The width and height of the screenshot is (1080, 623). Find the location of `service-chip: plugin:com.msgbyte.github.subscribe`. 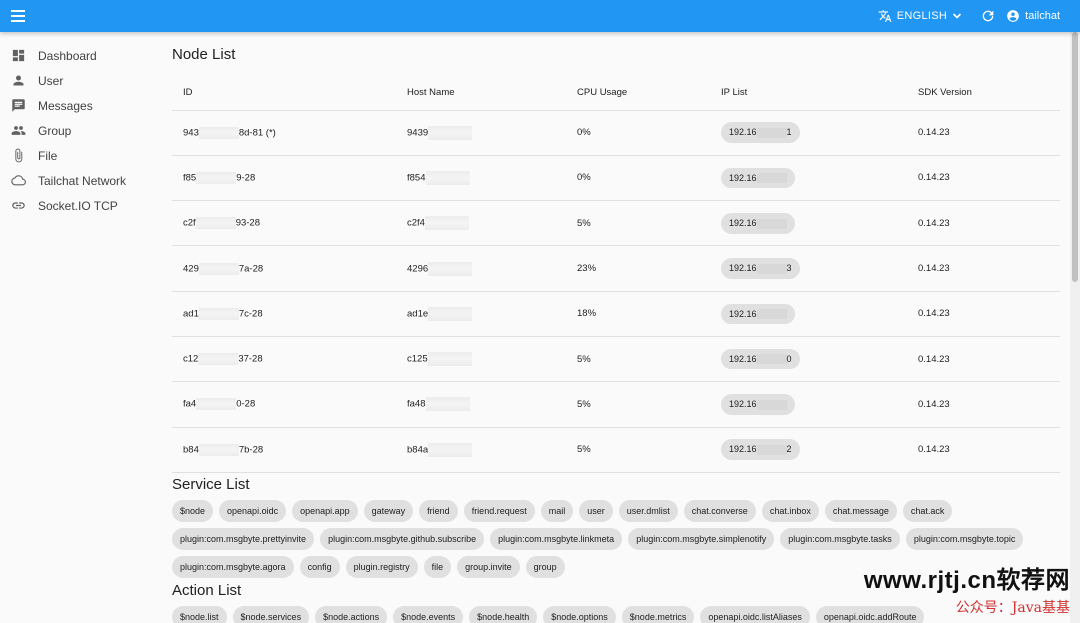

service-chip: plugin:com.msgbyte.github.subscribe is located at coordinates (402, 539).